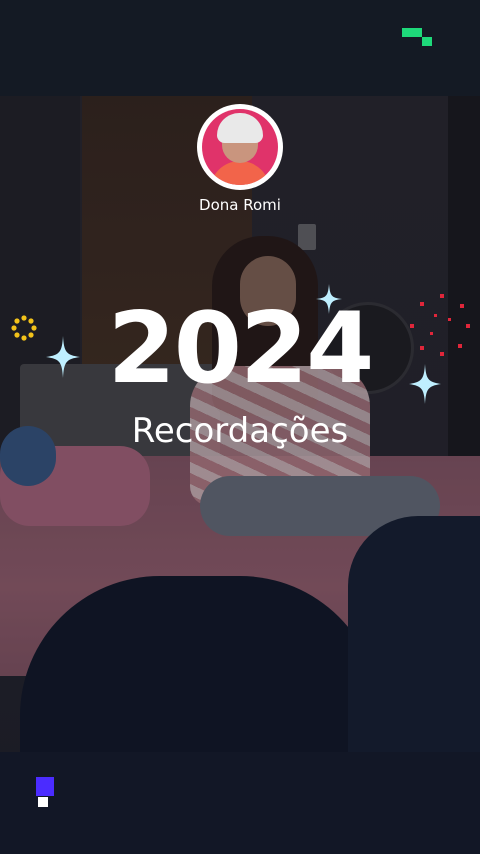  I want to click on firework-icon, so click(440, 325).